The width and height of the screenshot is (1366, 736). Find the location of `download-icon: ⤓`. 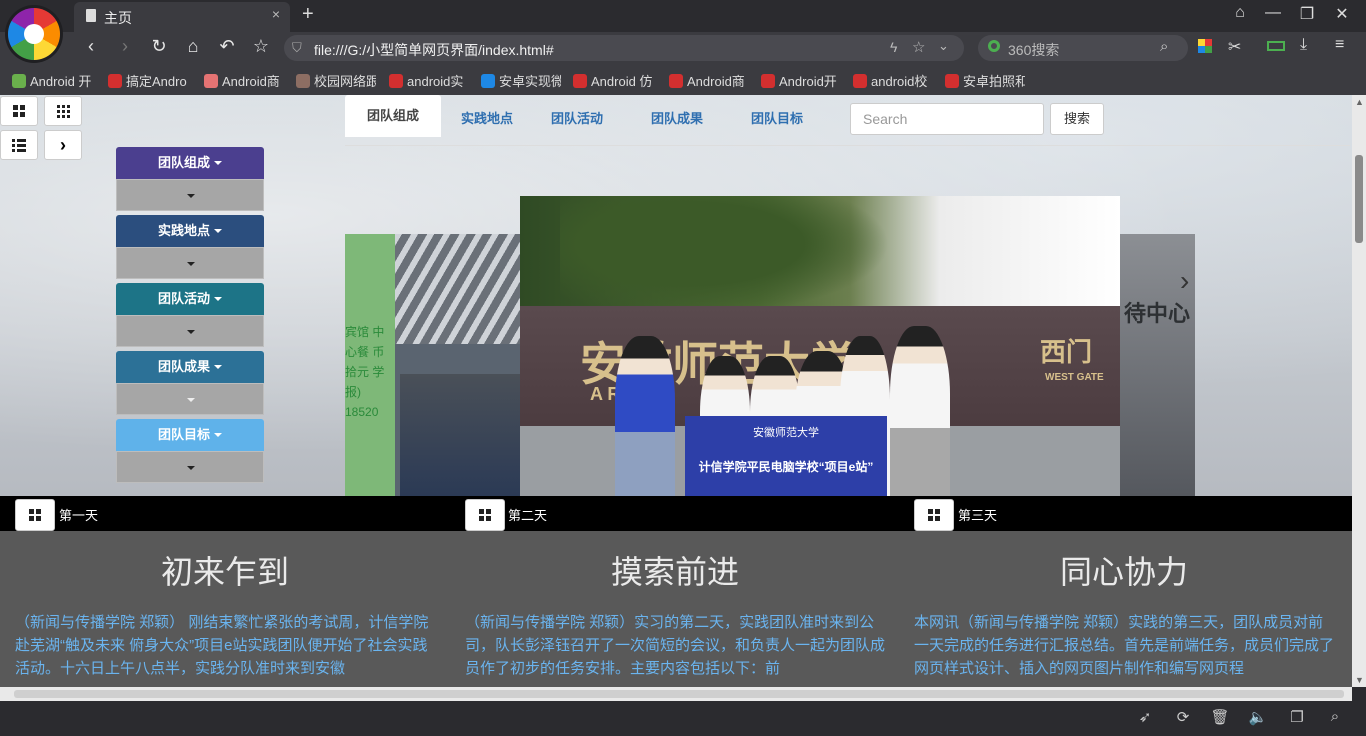

download-icon: ⤓ is located at coordinates (1303, 45).